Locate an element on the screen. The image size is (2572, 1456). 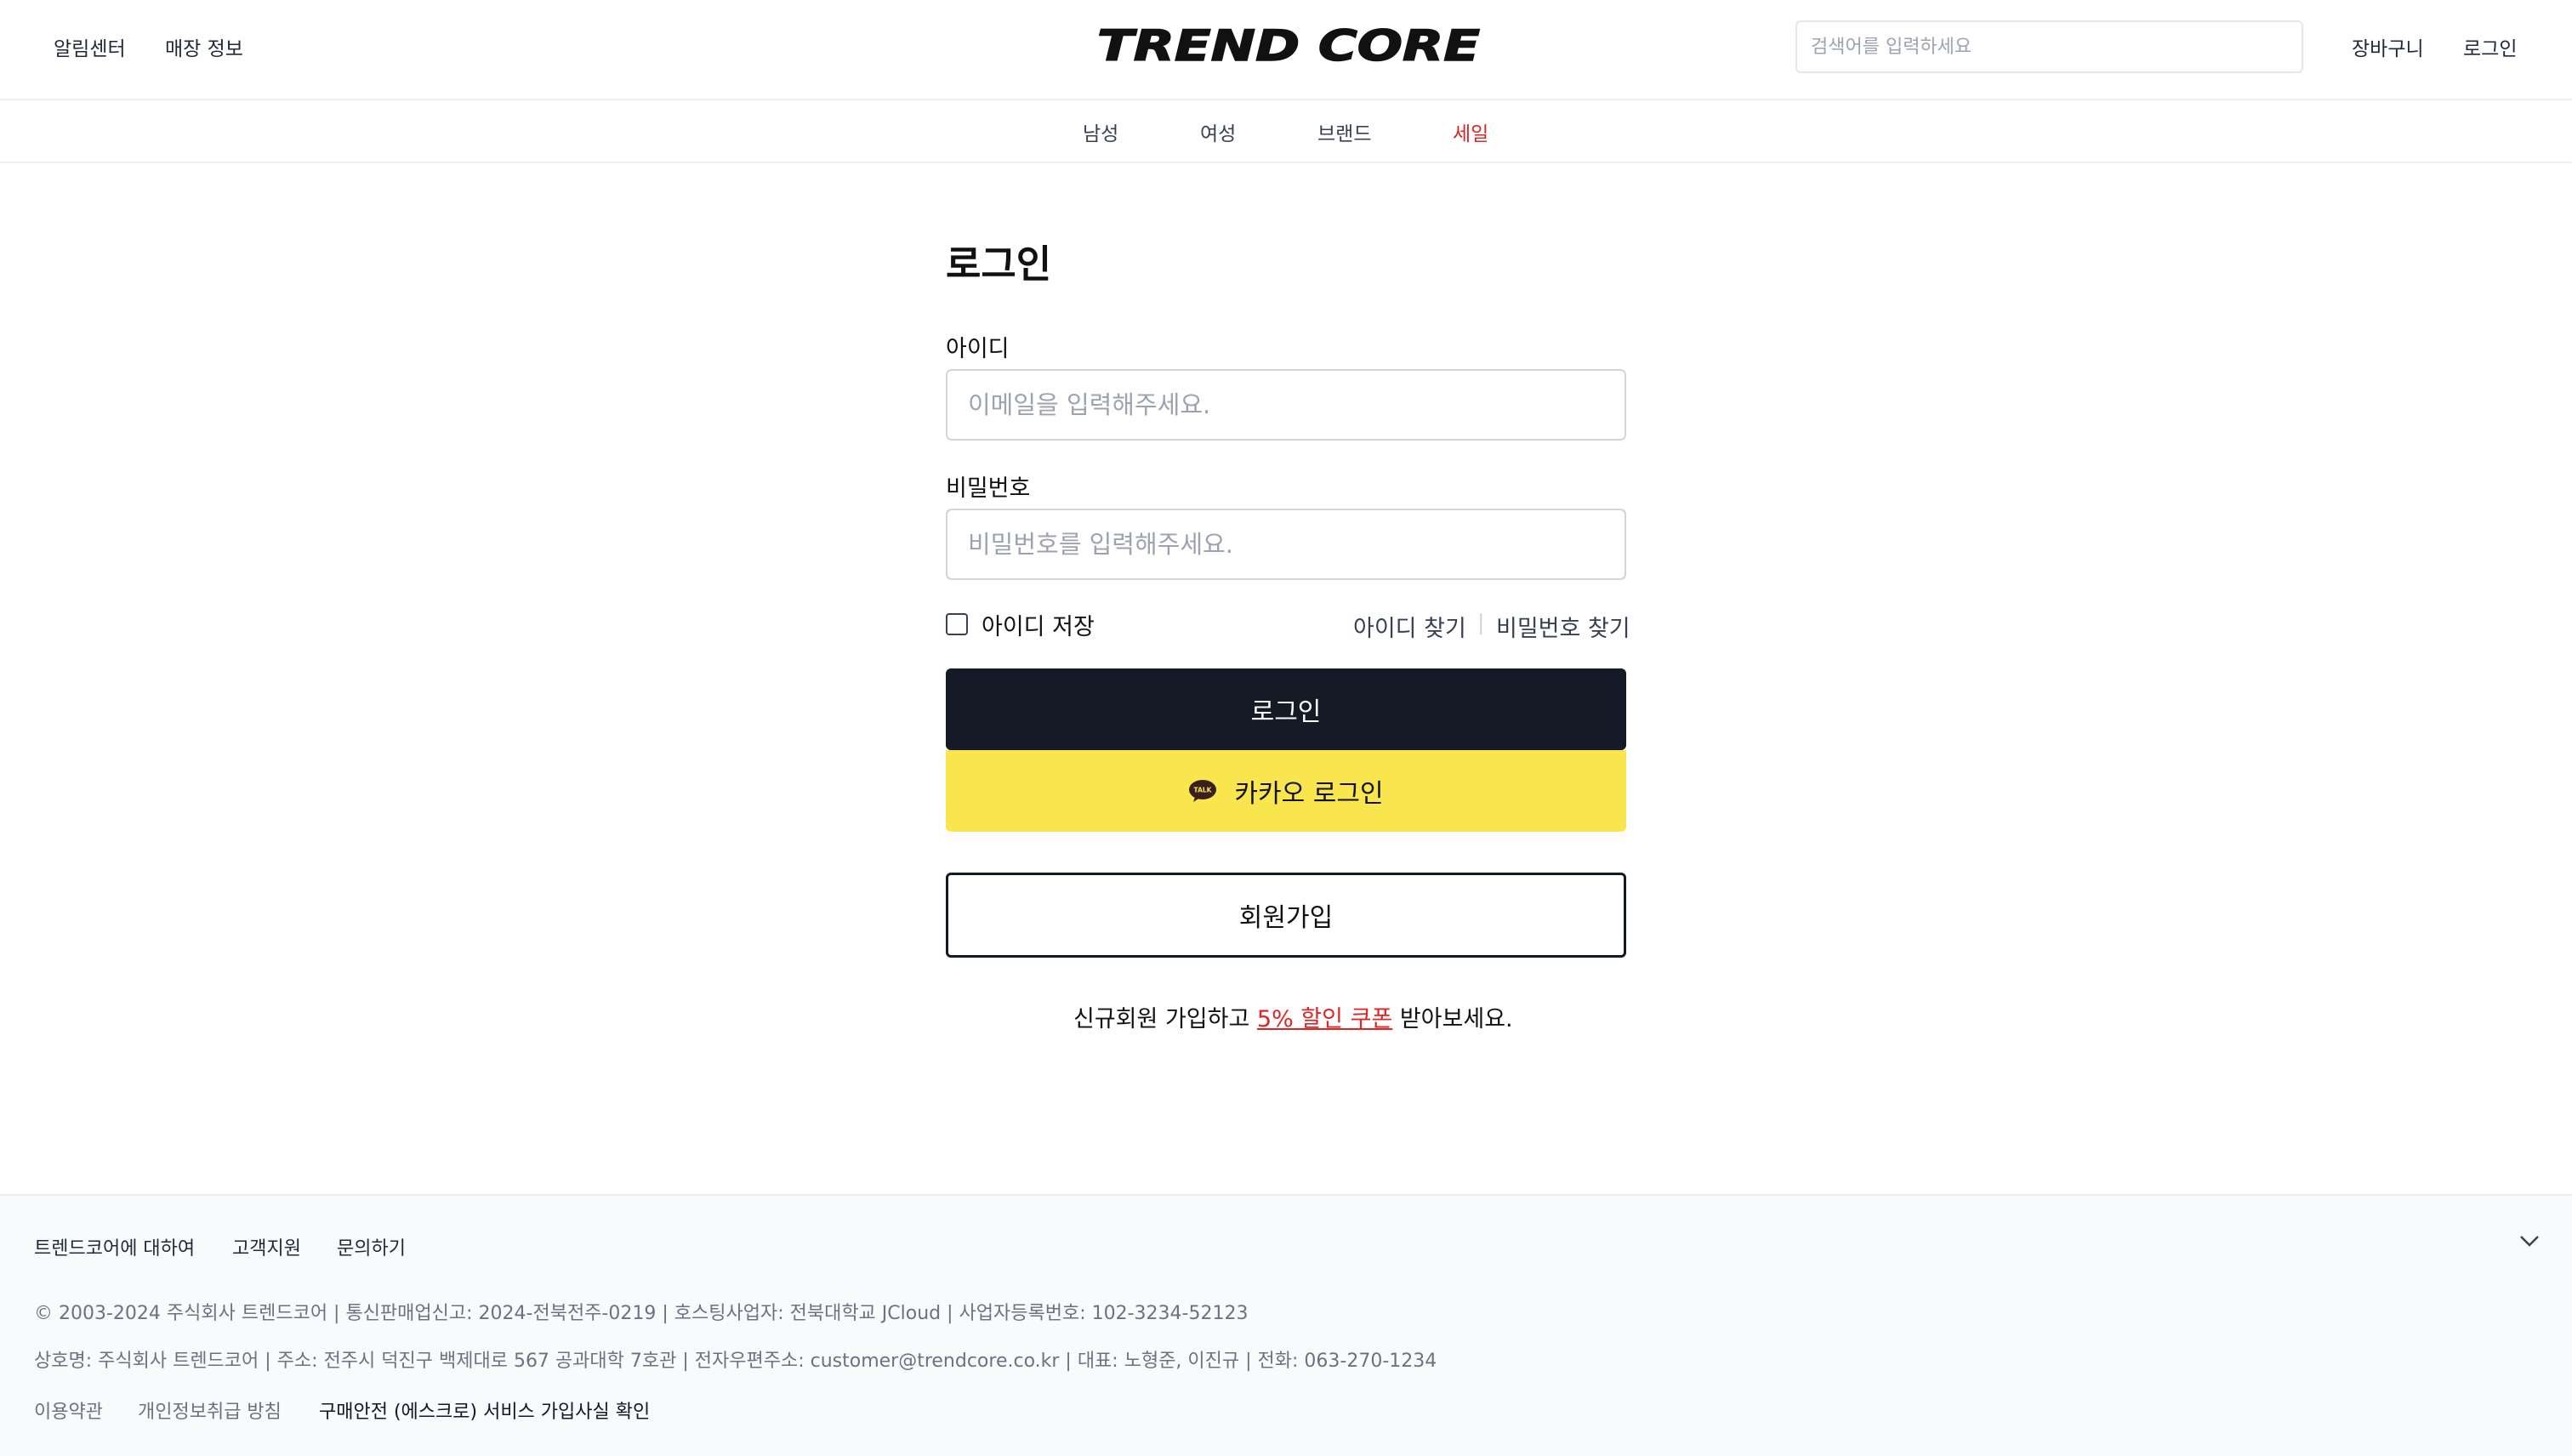
remember-id: 아이디 저장 is located at coordinates (1021, 625).